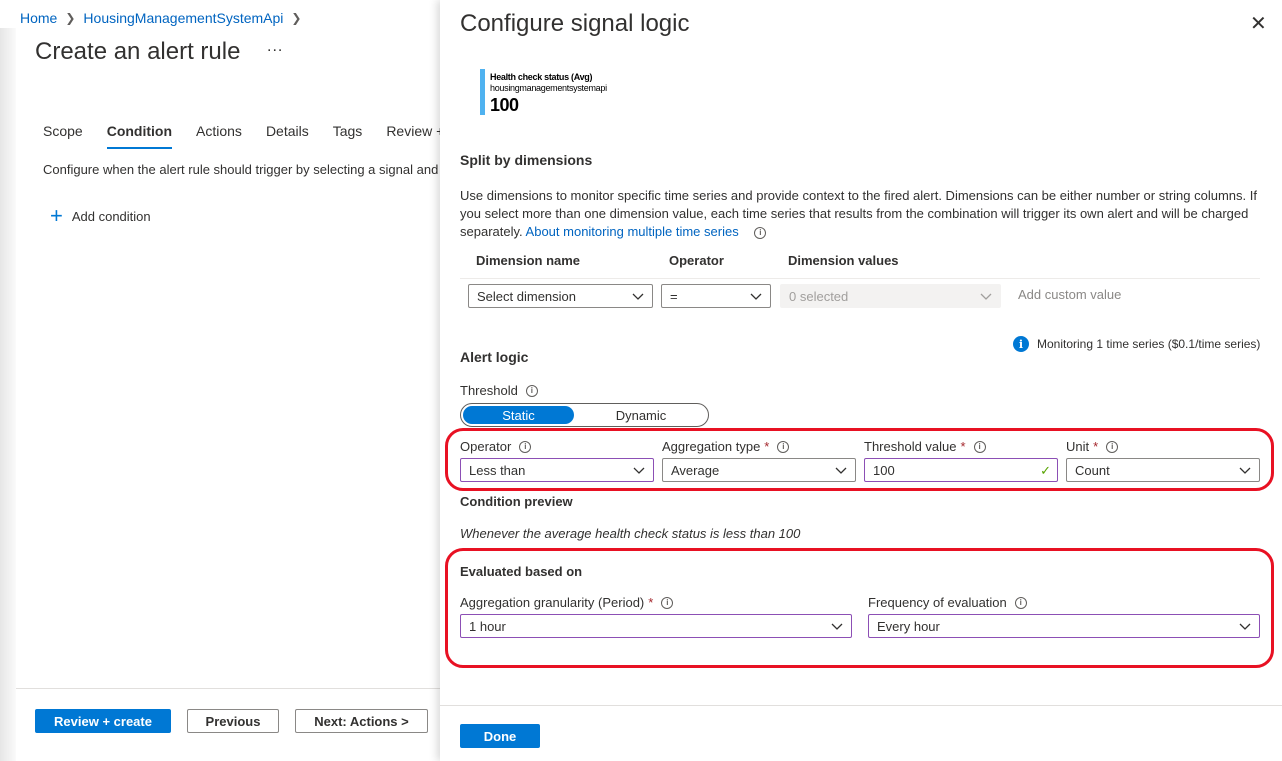 This screenshot has width=1282, height=761. Describe the element at coordinates (859, 608) in the screenshot. I see `evaluation-highlight` at that location.